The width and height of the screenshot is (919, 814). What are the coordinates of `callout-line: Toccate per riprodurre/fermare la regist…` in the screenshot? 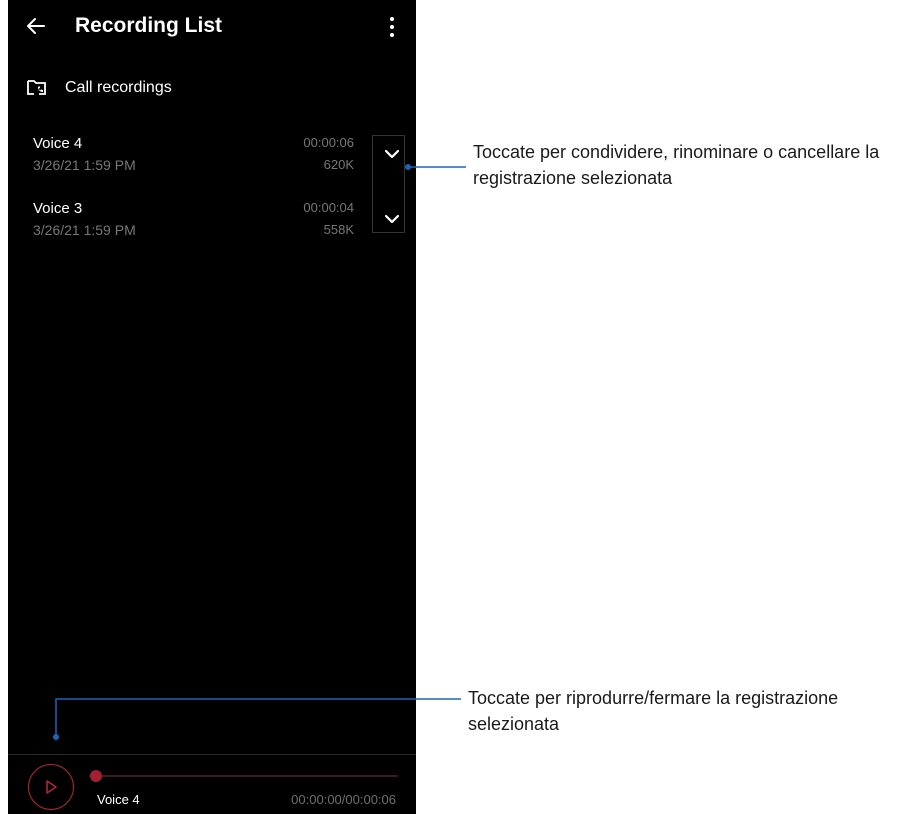 It's located at (653, 698).